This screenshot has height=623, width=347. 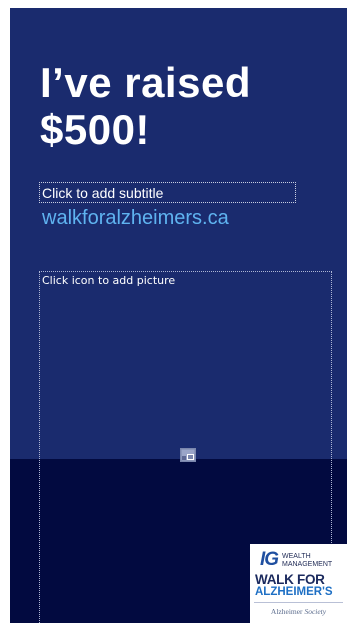 I want to click on website-text: walkforalzheimers.ca, so click(x=135, y=218).